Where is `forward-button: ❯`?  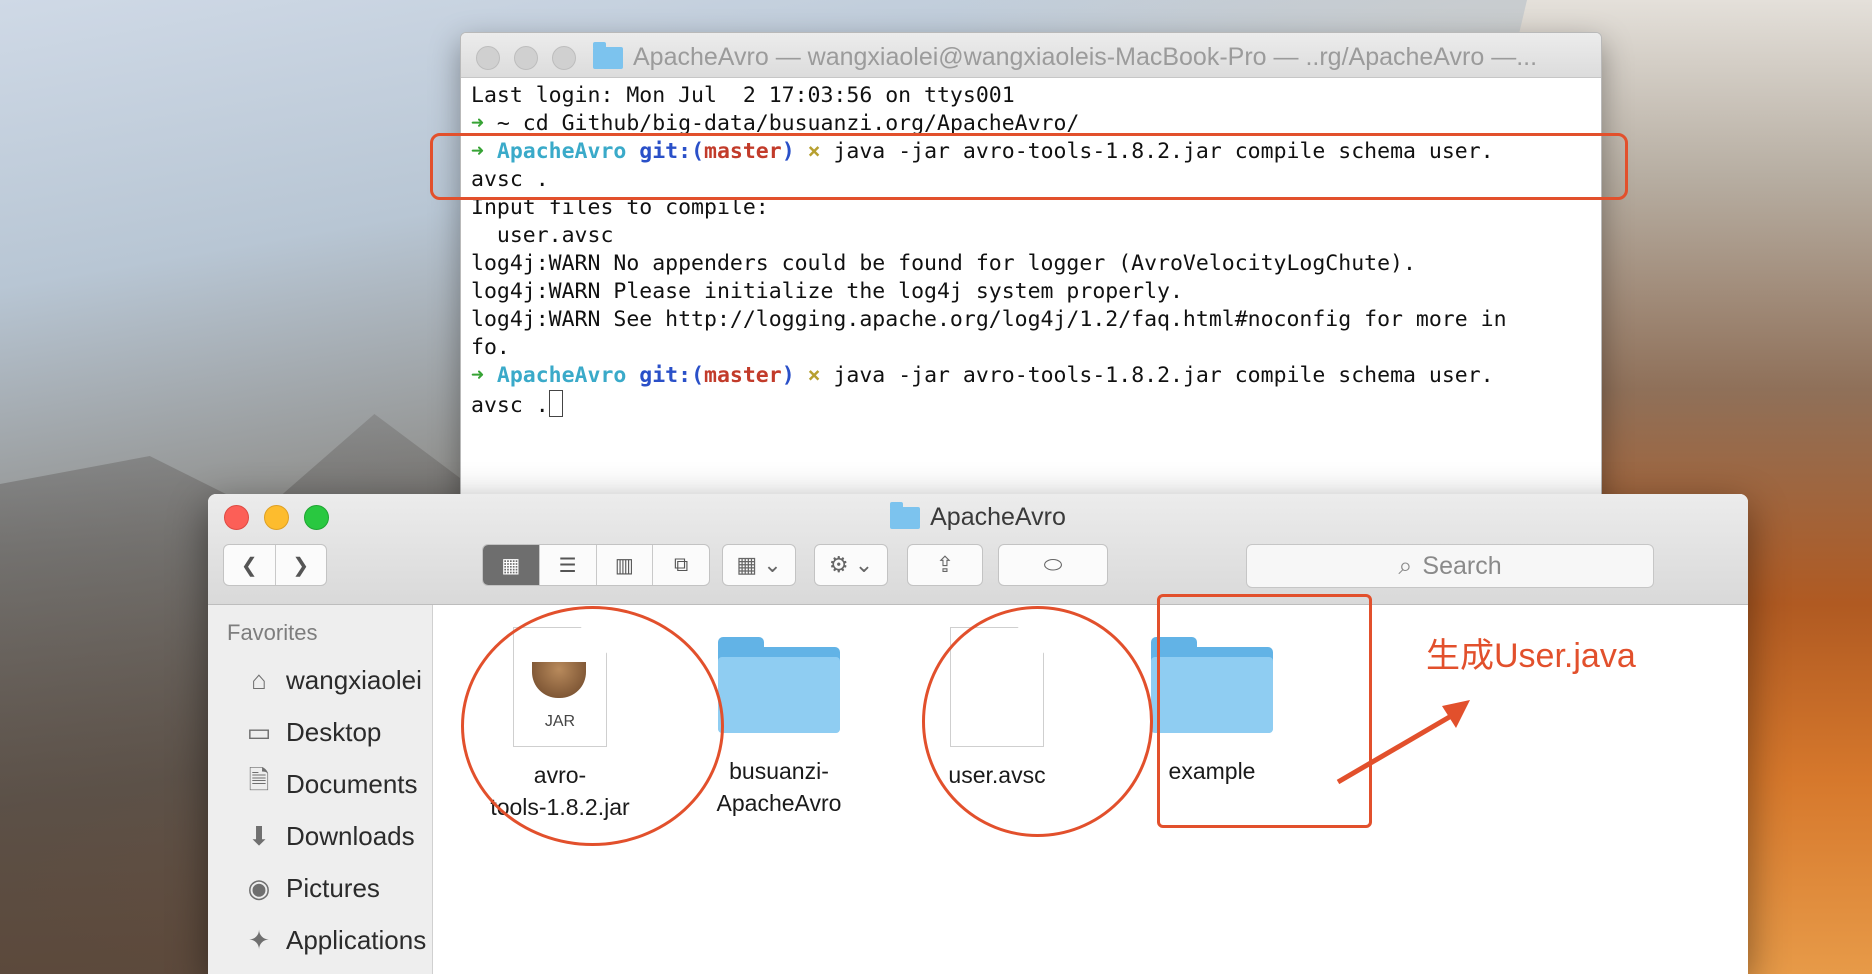
forward-button: ❯ is located at coordinates (301, 565).